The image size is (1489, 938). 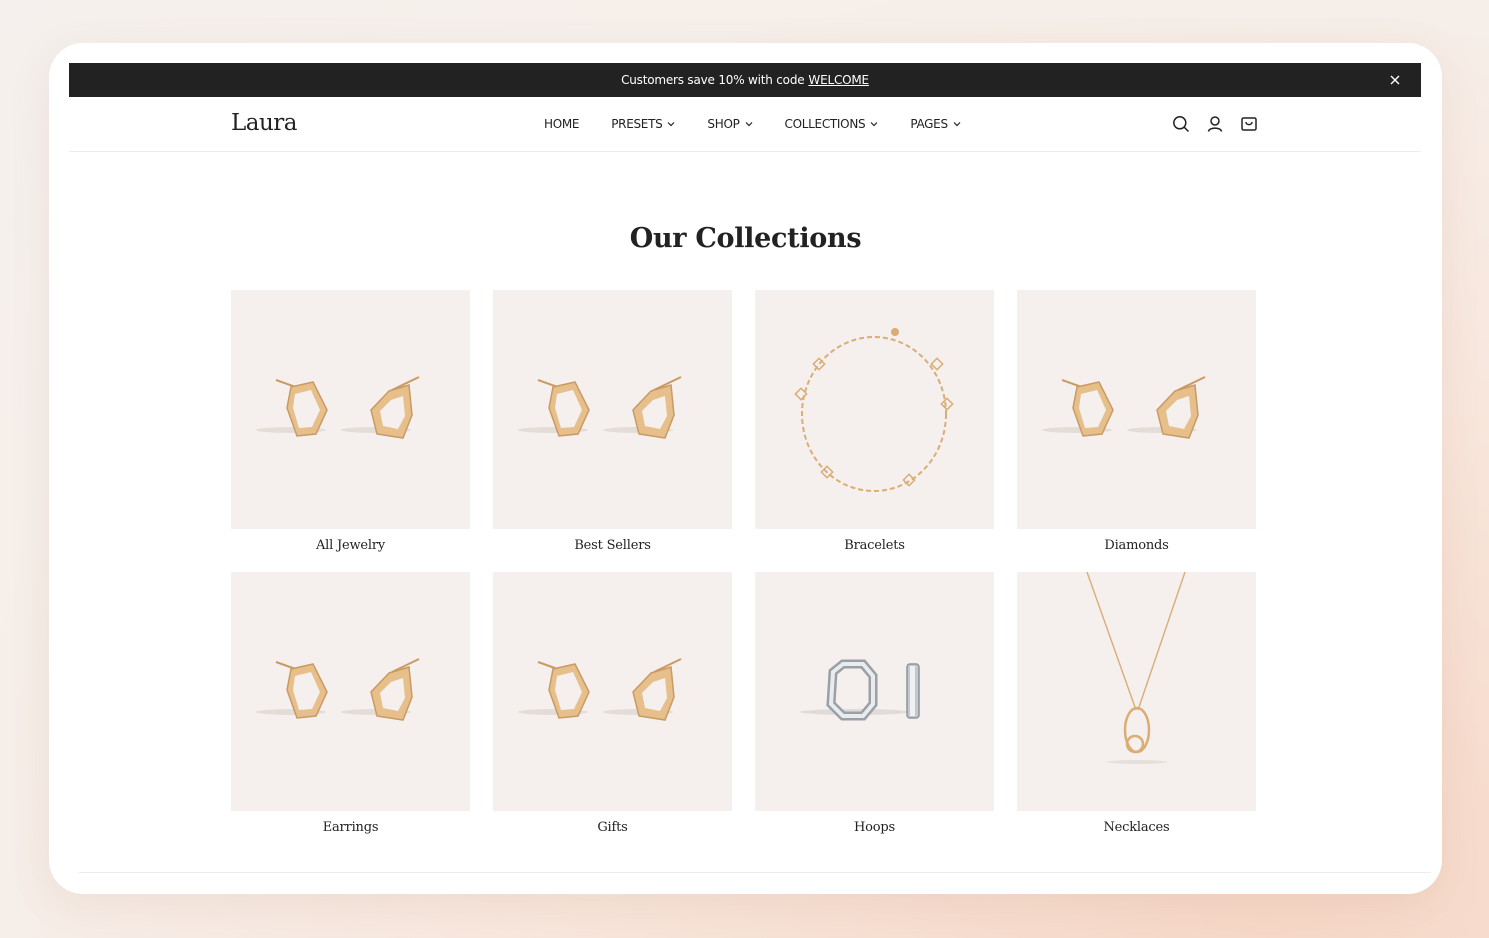 I want to click on nav-label: COLLECTIONS, so click(x=825, y=124).